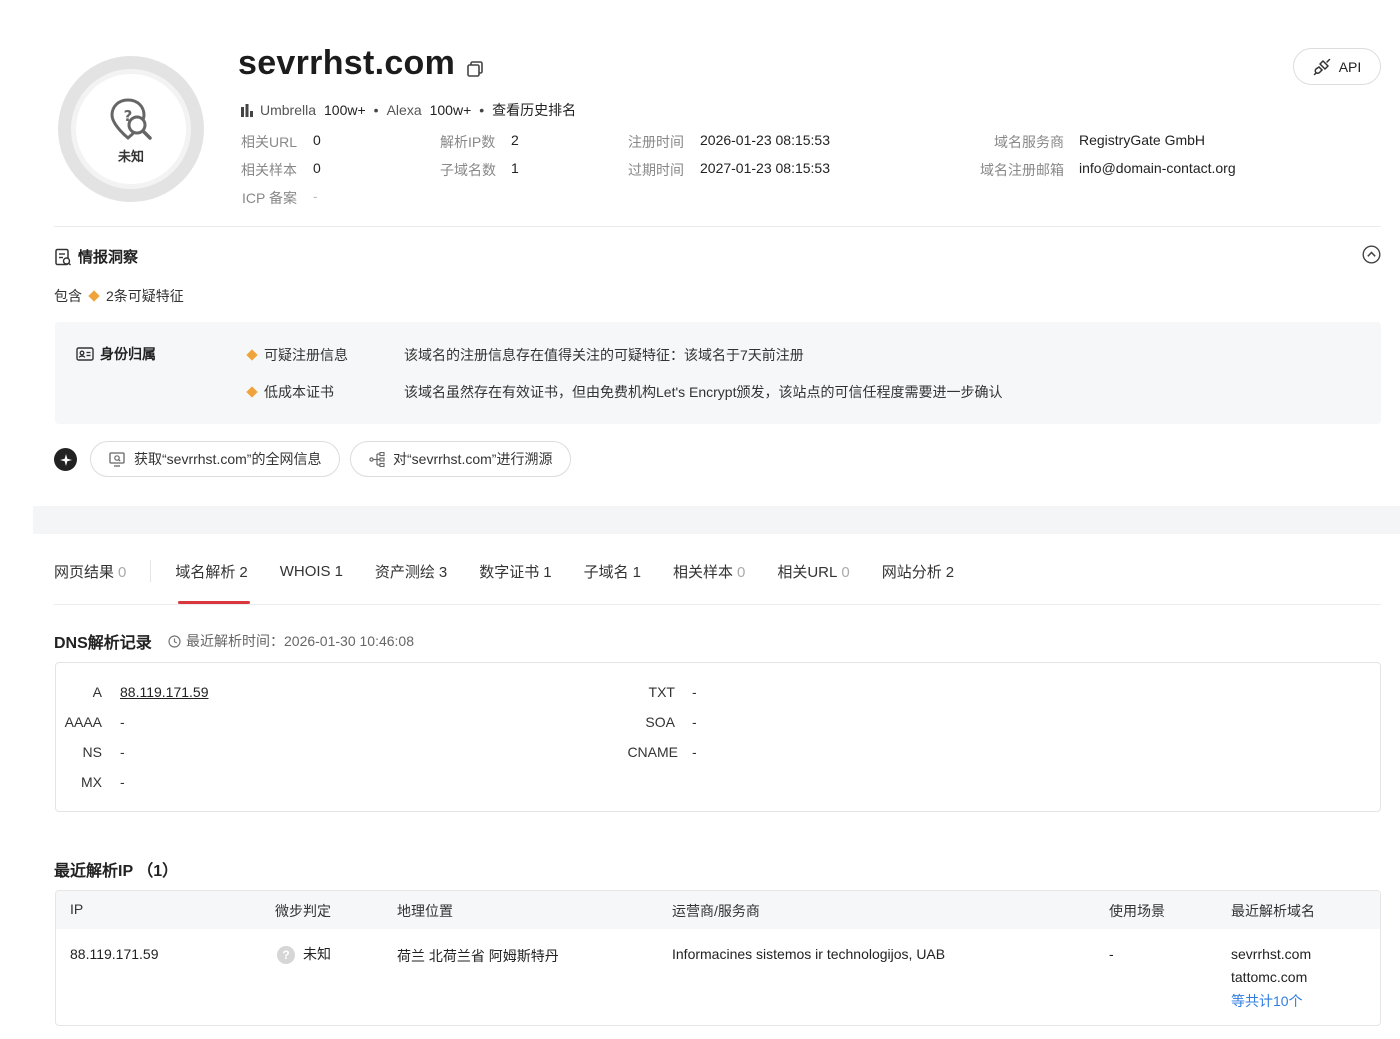 The image size is (1400, 1039). I want to click on ai-assistant-icon, so click(65, 459).